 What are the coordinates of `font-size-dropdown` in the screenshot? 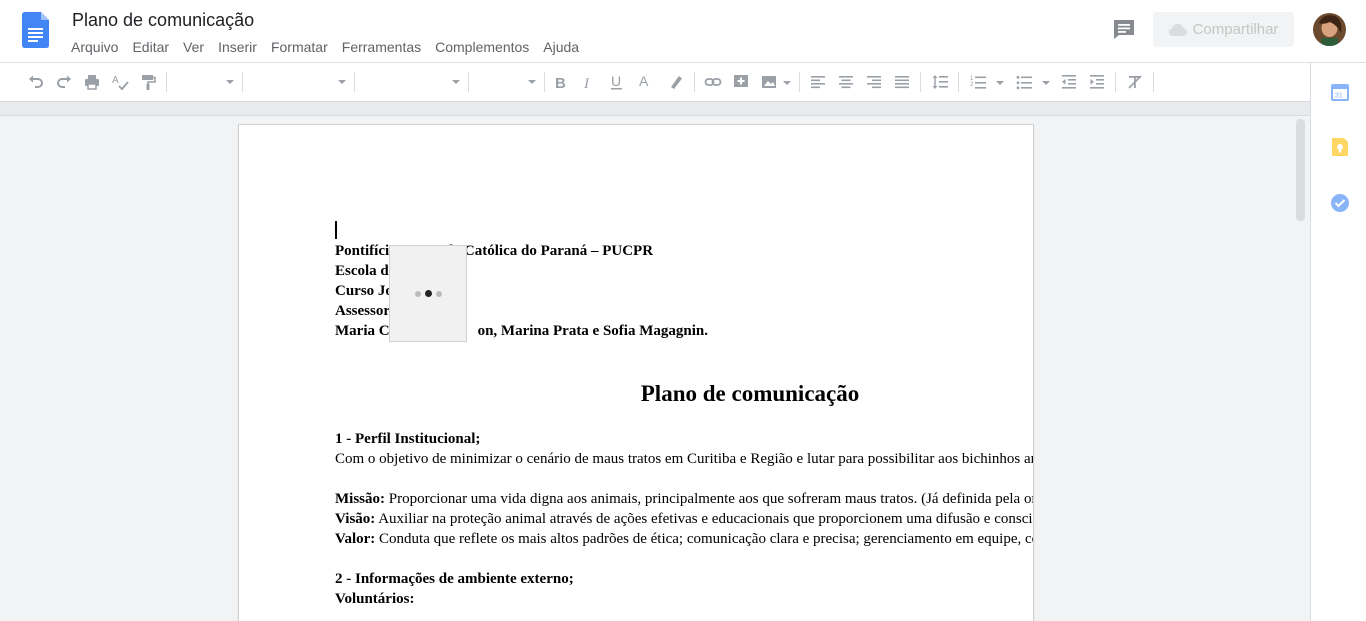 It's located at (410, 83).